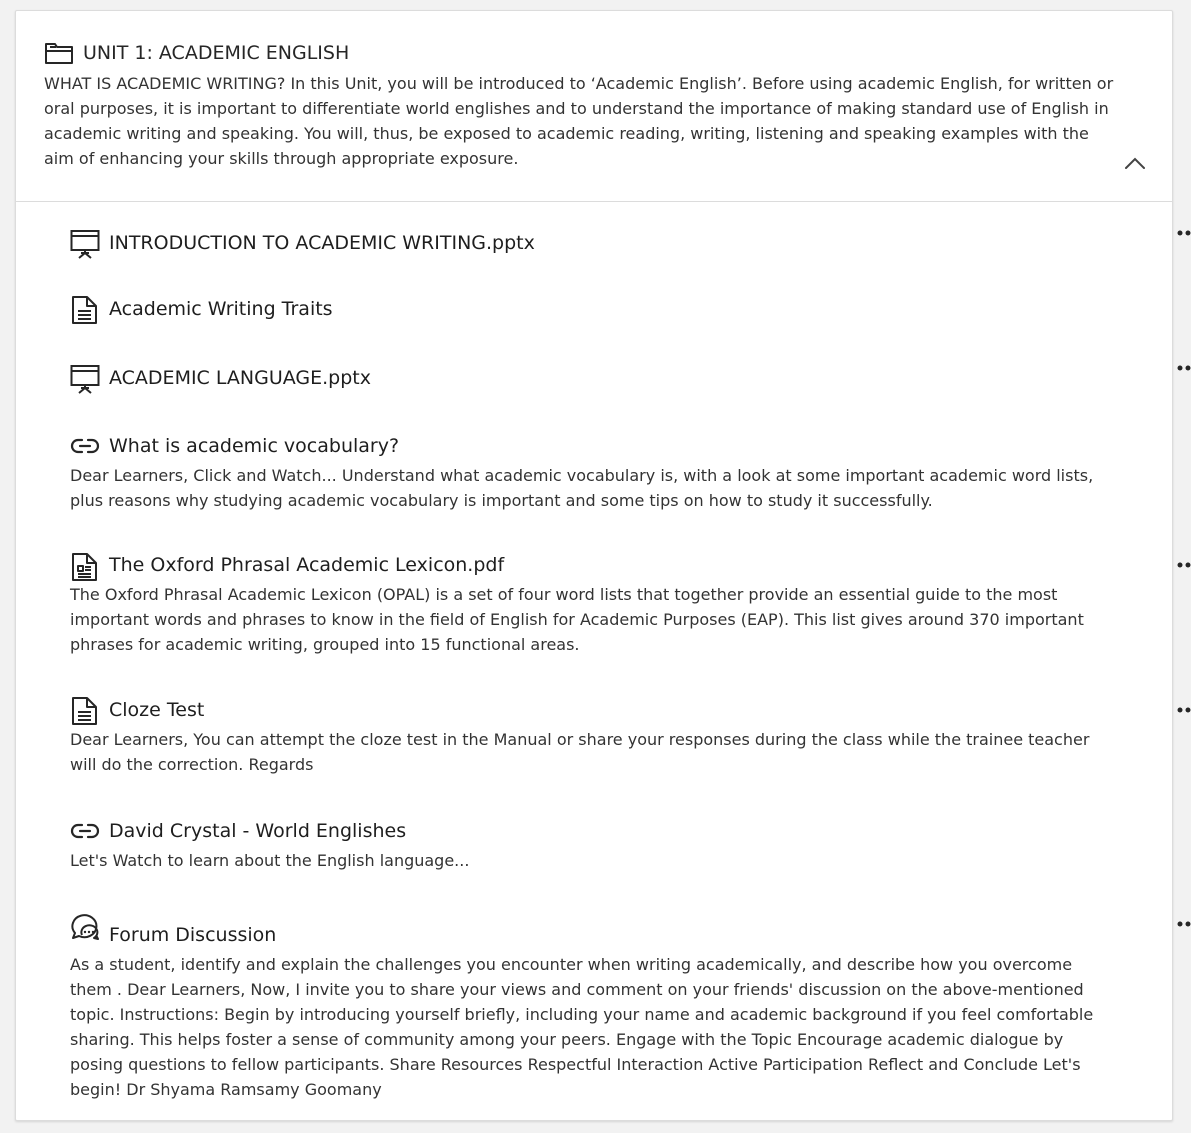 The height and width of the screenshot is (1133, 1191). Describe the element at coordinates (254, 446) in the screenshot. I see `item-title: What is academic vocabulary?` at that location.